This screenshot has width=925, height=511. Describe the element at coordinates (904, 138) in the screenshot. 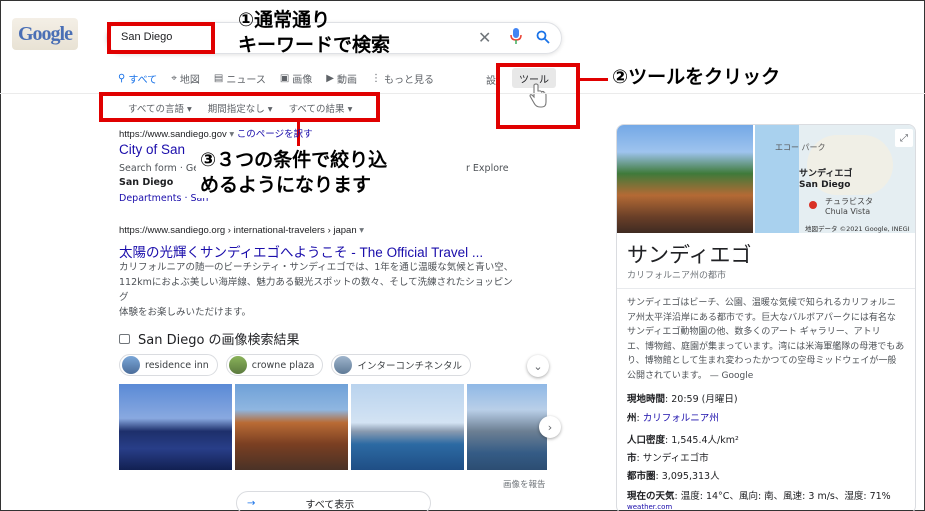

I see `expand-map-icon: ⤢` at that location.